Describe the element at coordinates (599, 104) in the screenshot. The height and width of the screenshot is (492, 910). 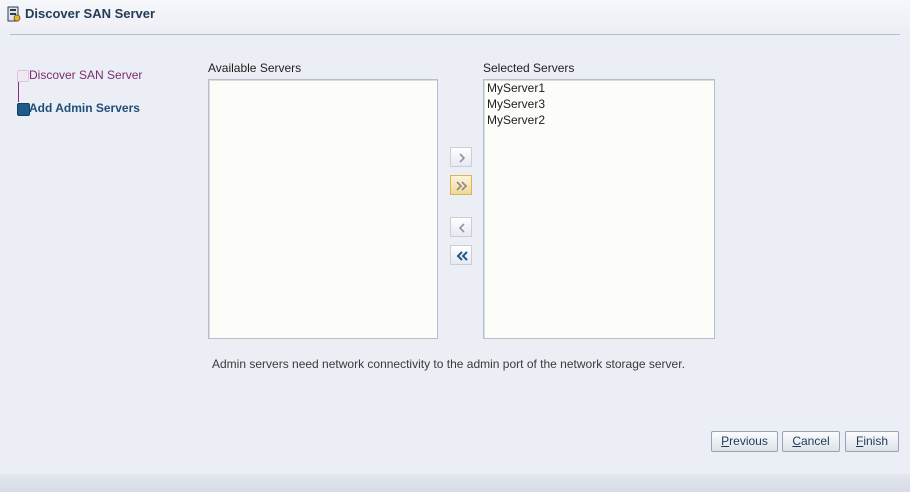
I see `list-item: MyServer3` at that location.